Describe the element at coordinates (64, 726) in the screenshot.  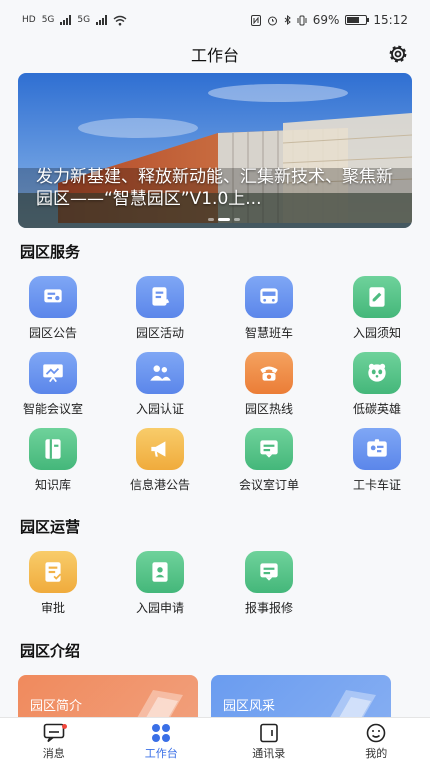
I see `unread-badge` at that location.